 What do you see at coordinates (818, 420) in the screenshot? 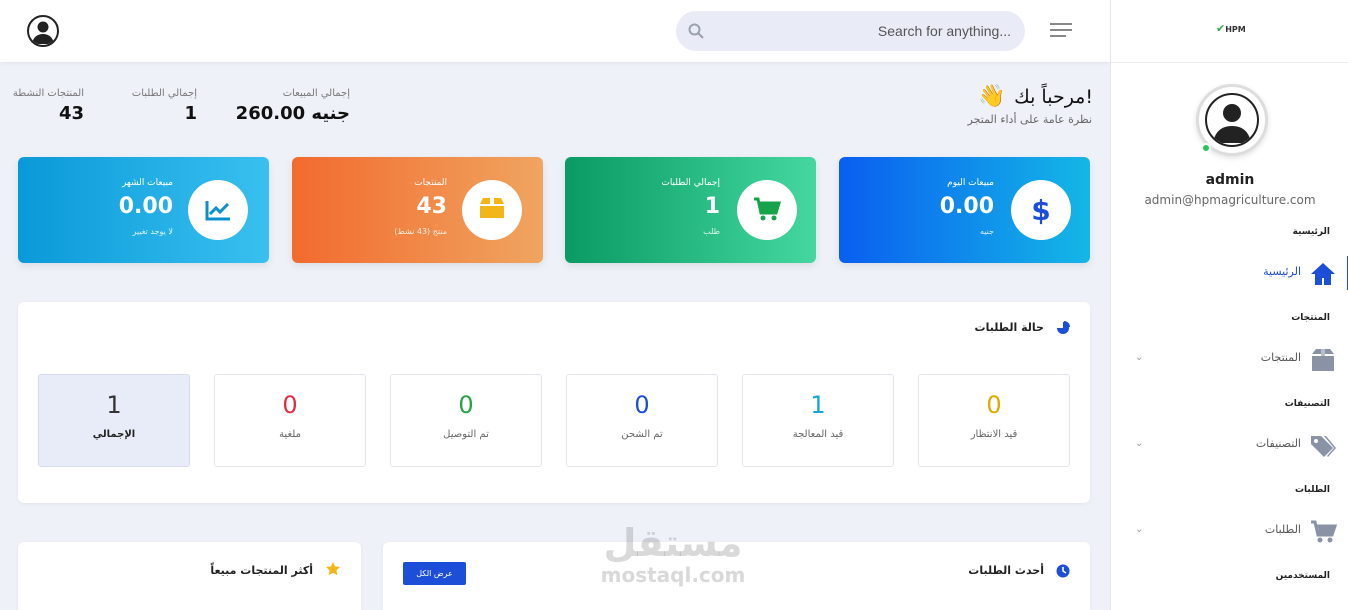
I see `status-box-processing: 1 قيد المعالجة` at bounding box center [818, 420].